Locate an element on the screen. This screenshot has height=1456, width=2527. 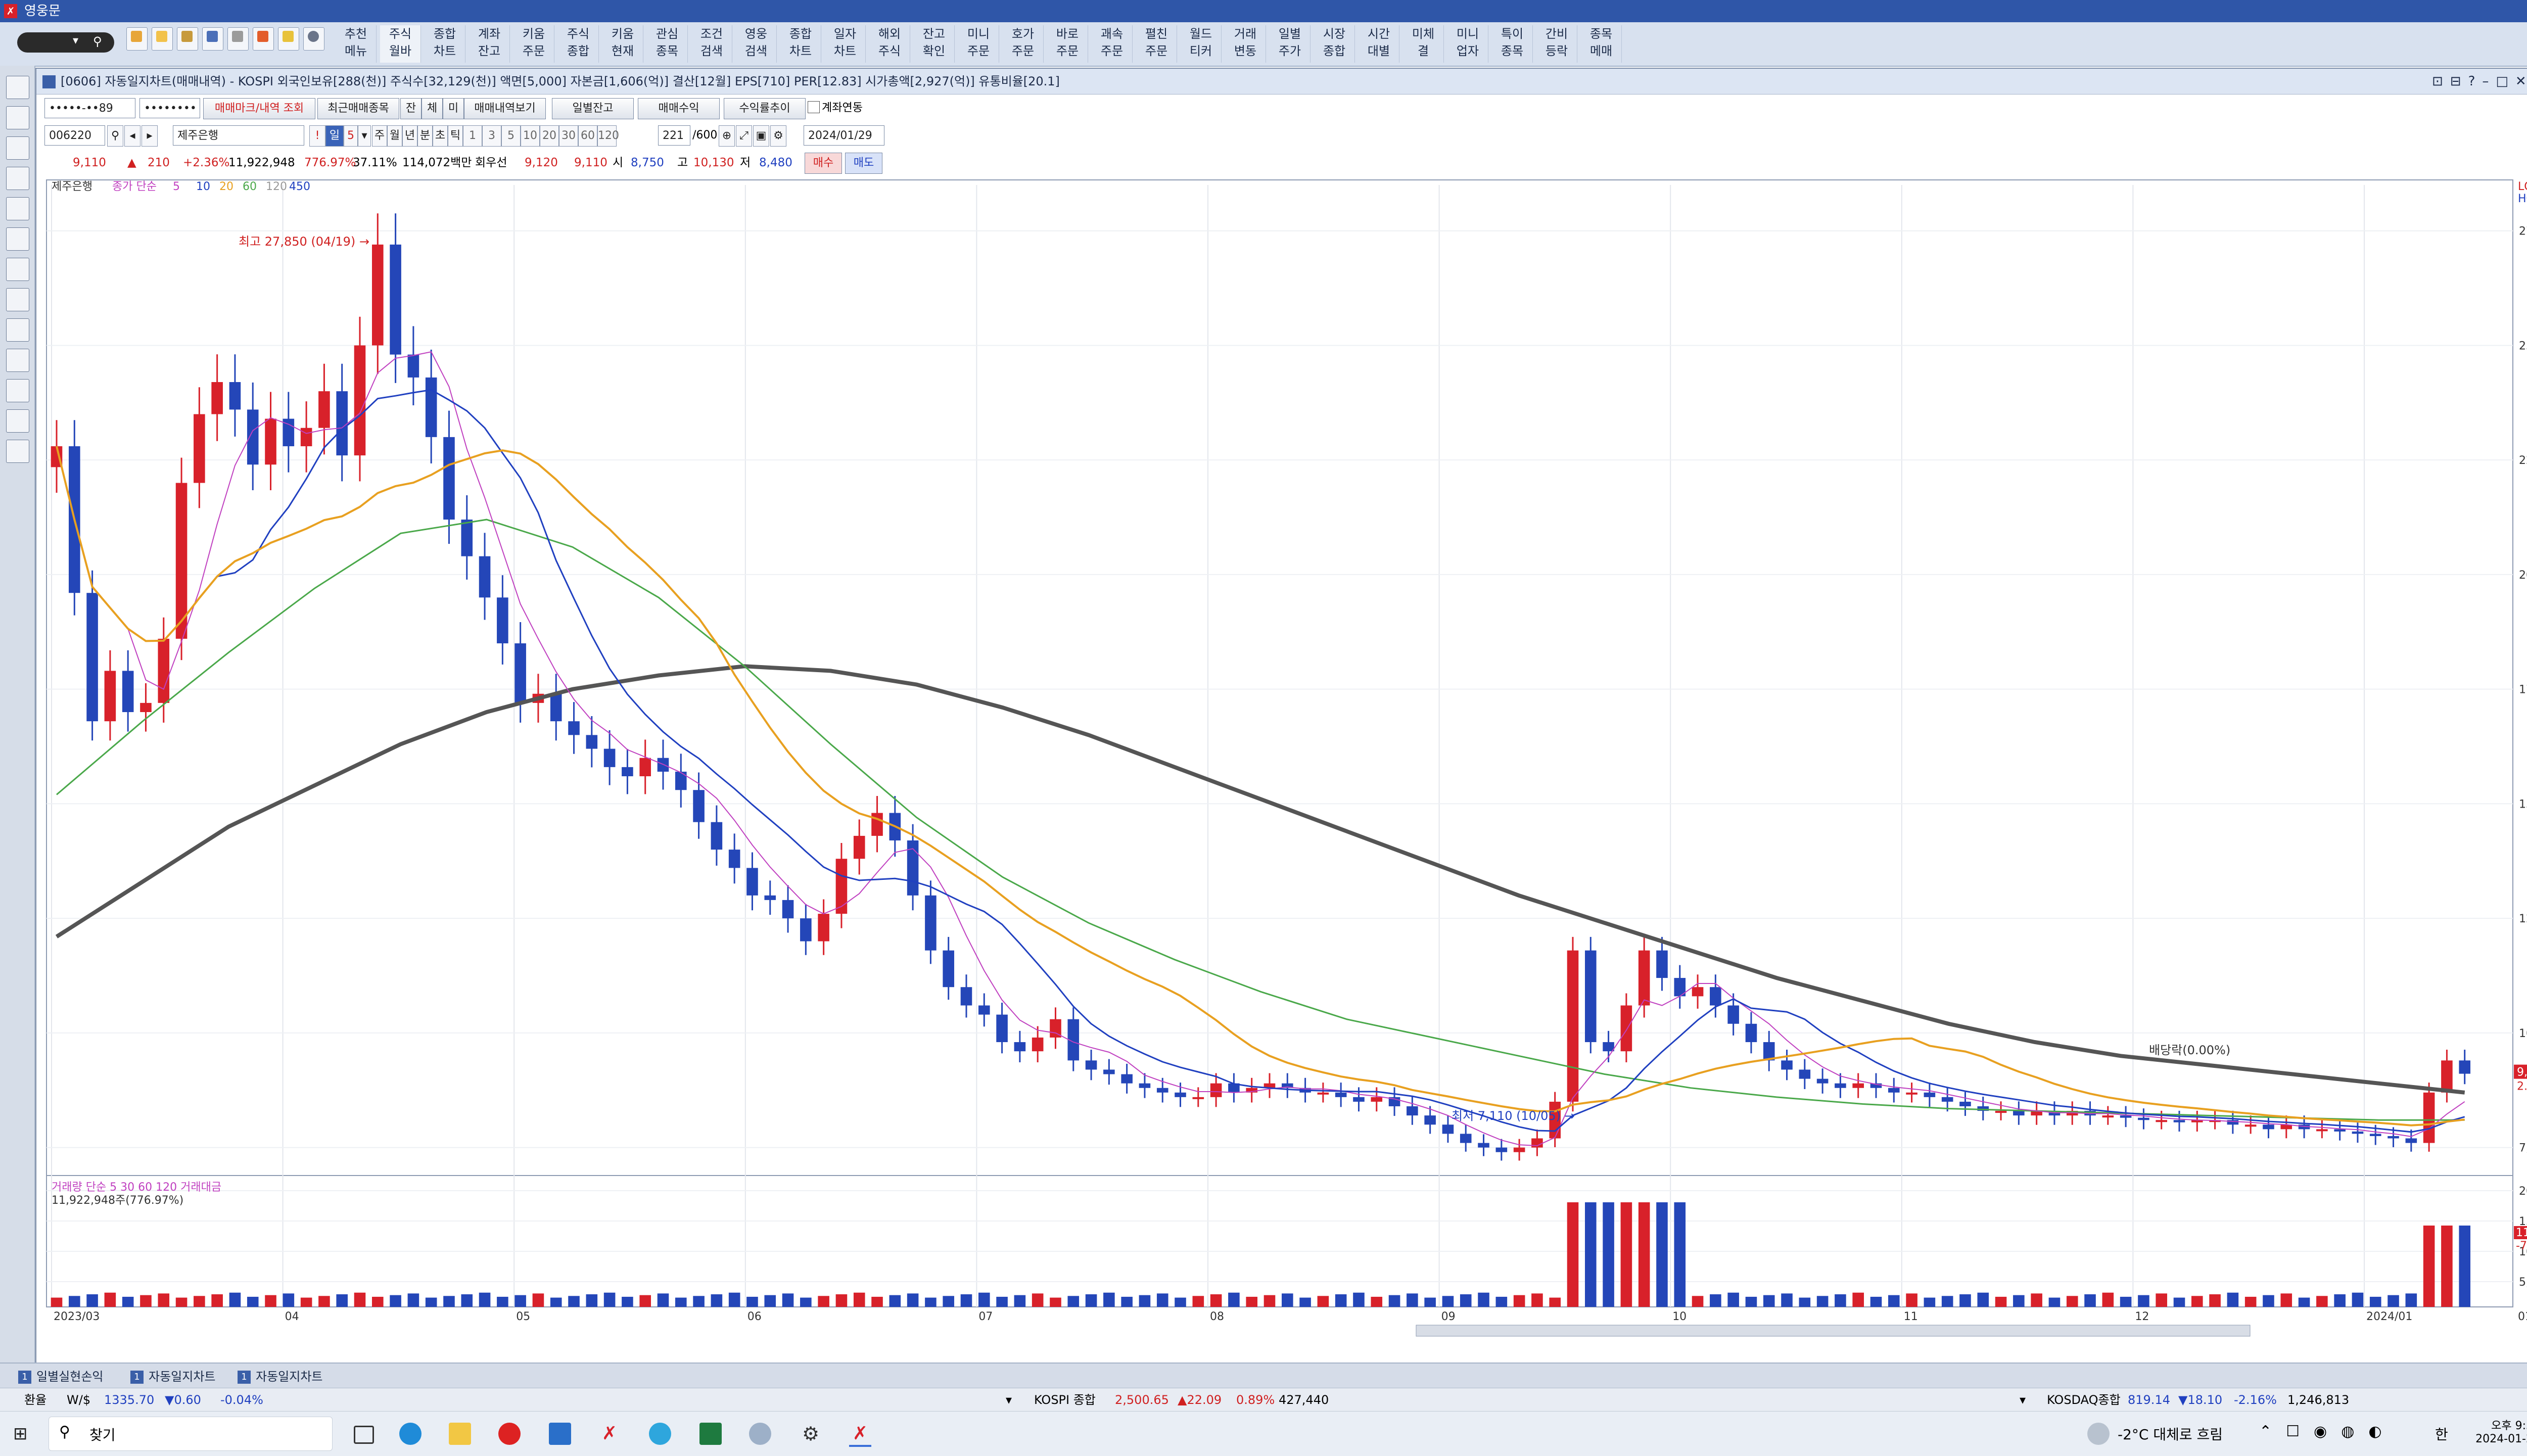
menu-item-4: 계좌 잔고 is located at coordinates (489, 44).